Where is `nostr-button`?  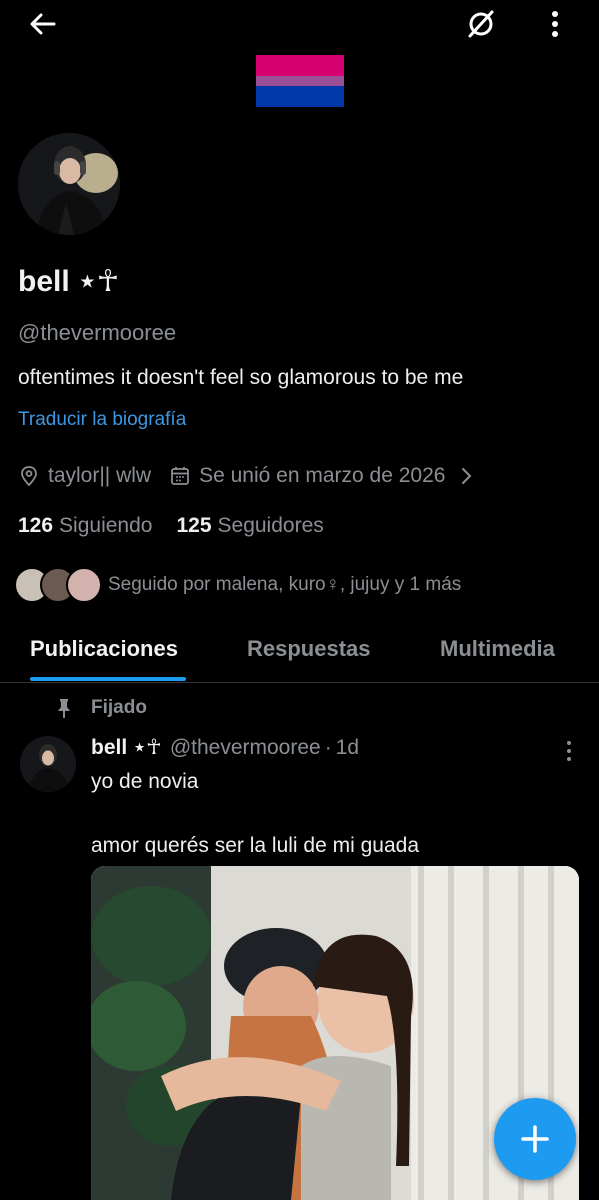 nostr-button is located at coordinates (481, 24).